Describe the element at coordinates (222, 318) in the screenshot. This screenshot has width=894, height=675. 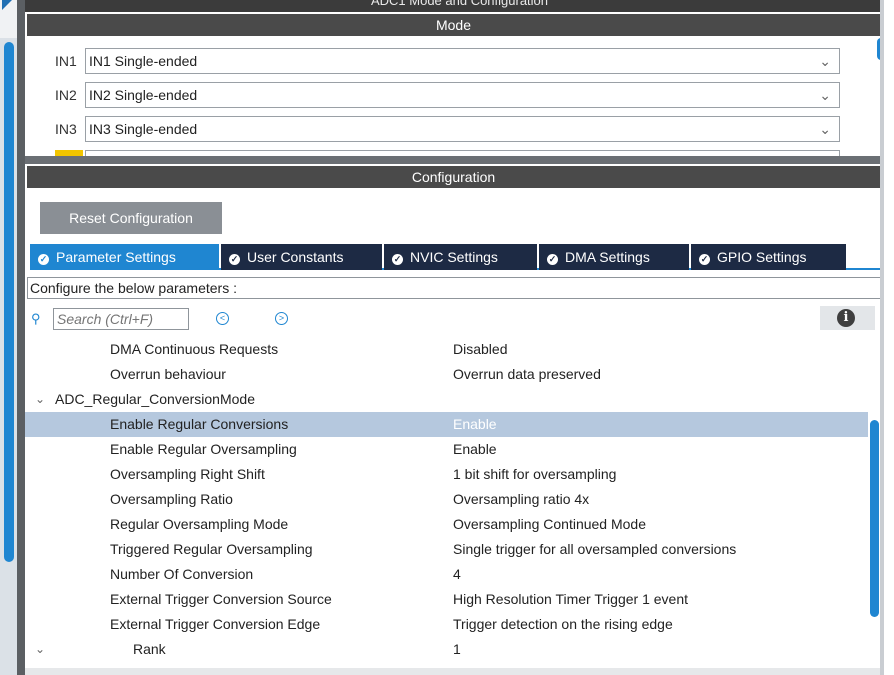
I see `previous-icon: <` at that location.